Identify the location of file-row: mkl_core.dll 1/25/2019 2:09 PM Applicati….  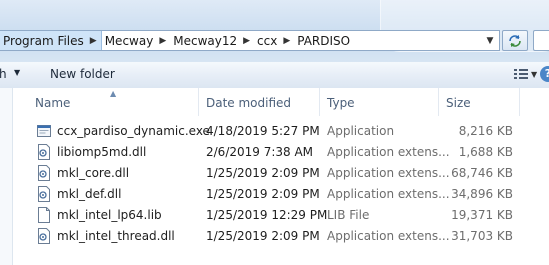
(274, 173).